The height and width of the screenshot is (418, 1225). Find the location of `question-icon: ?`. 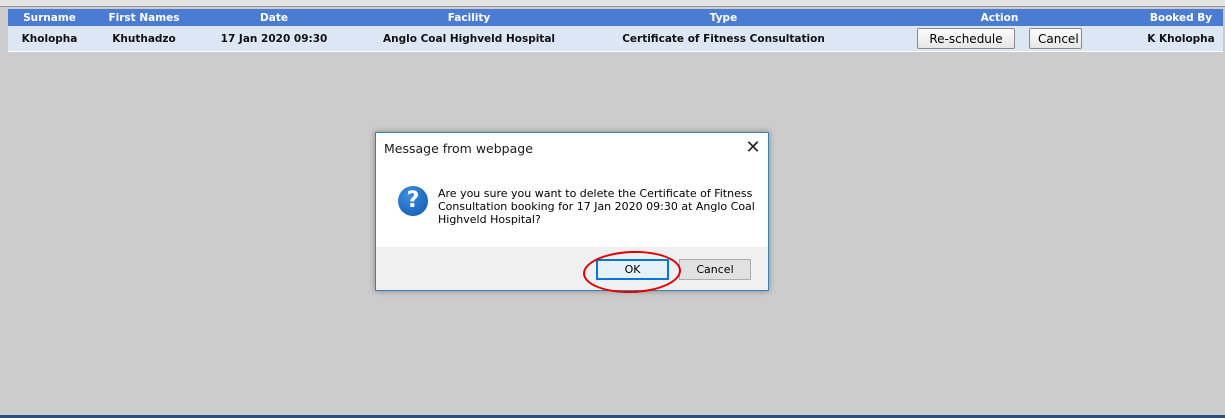

question-icon: ? is located at coordinates (413, 201).